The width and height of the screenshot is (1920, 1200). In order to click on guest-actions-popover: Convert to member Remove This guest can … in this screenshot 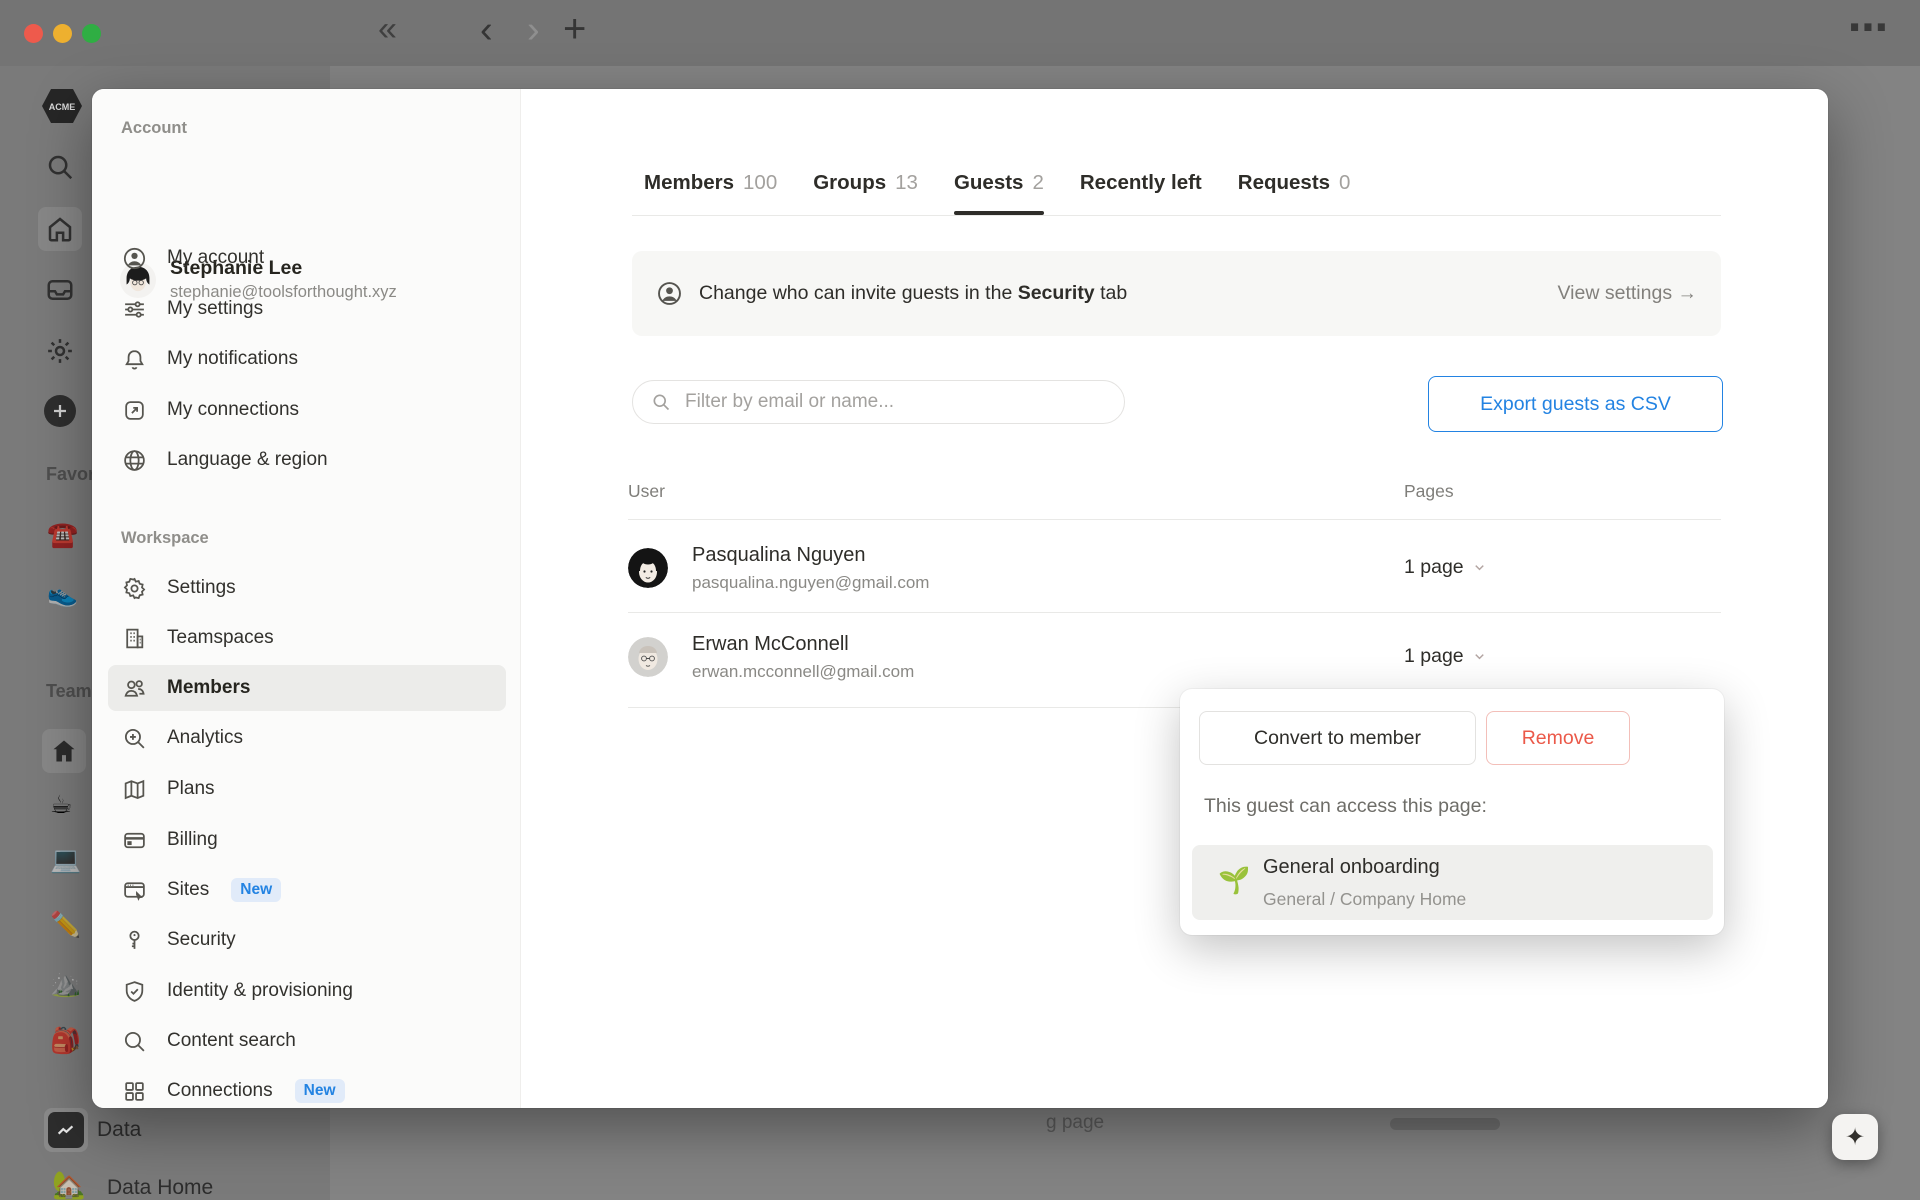, I will do `click(1452, 812)`.